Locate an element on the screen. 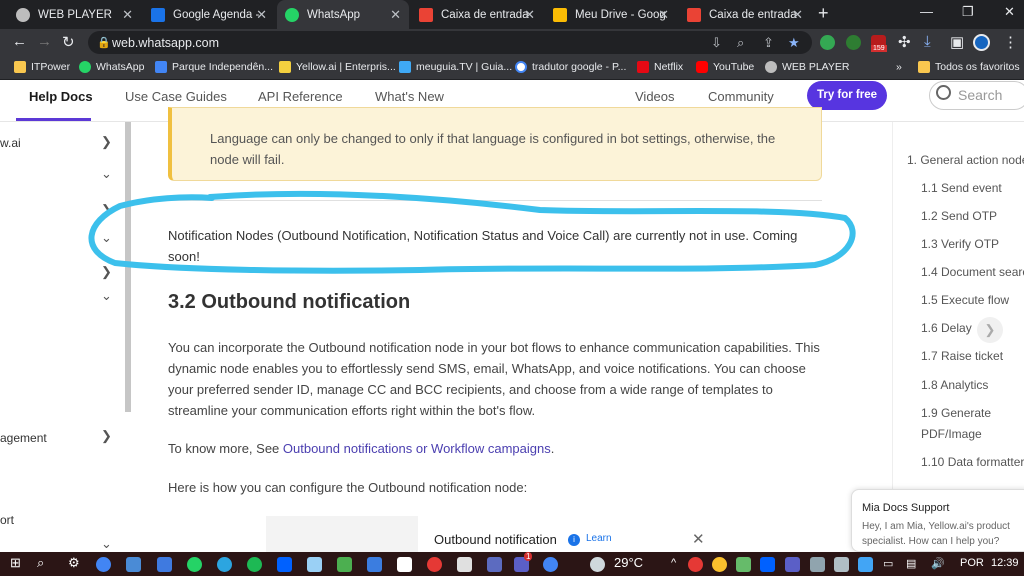  tab-google-agenda: Google Agenda - S ✕ is located at coordinates (209, 14).